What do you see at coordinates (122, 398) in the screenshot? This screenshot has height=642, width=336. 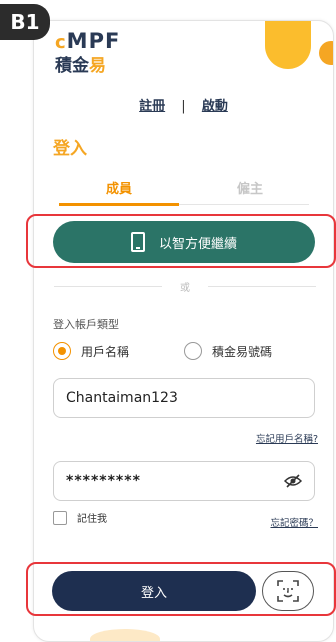 I see `username-value: Chantaiman123` at bounding box center [122, 398].